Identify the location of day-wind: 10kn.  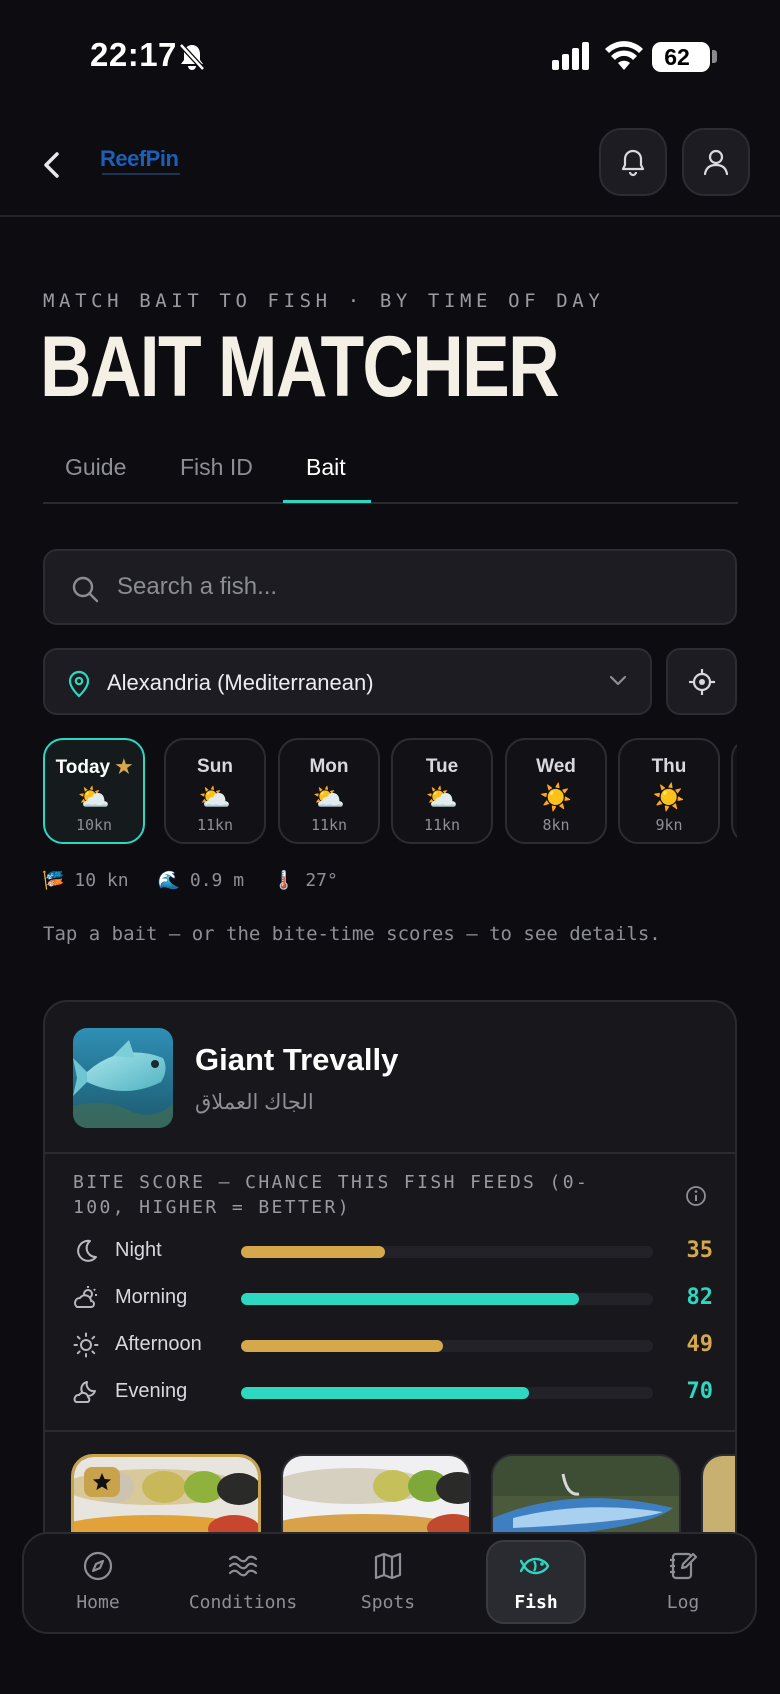
(94, 825).